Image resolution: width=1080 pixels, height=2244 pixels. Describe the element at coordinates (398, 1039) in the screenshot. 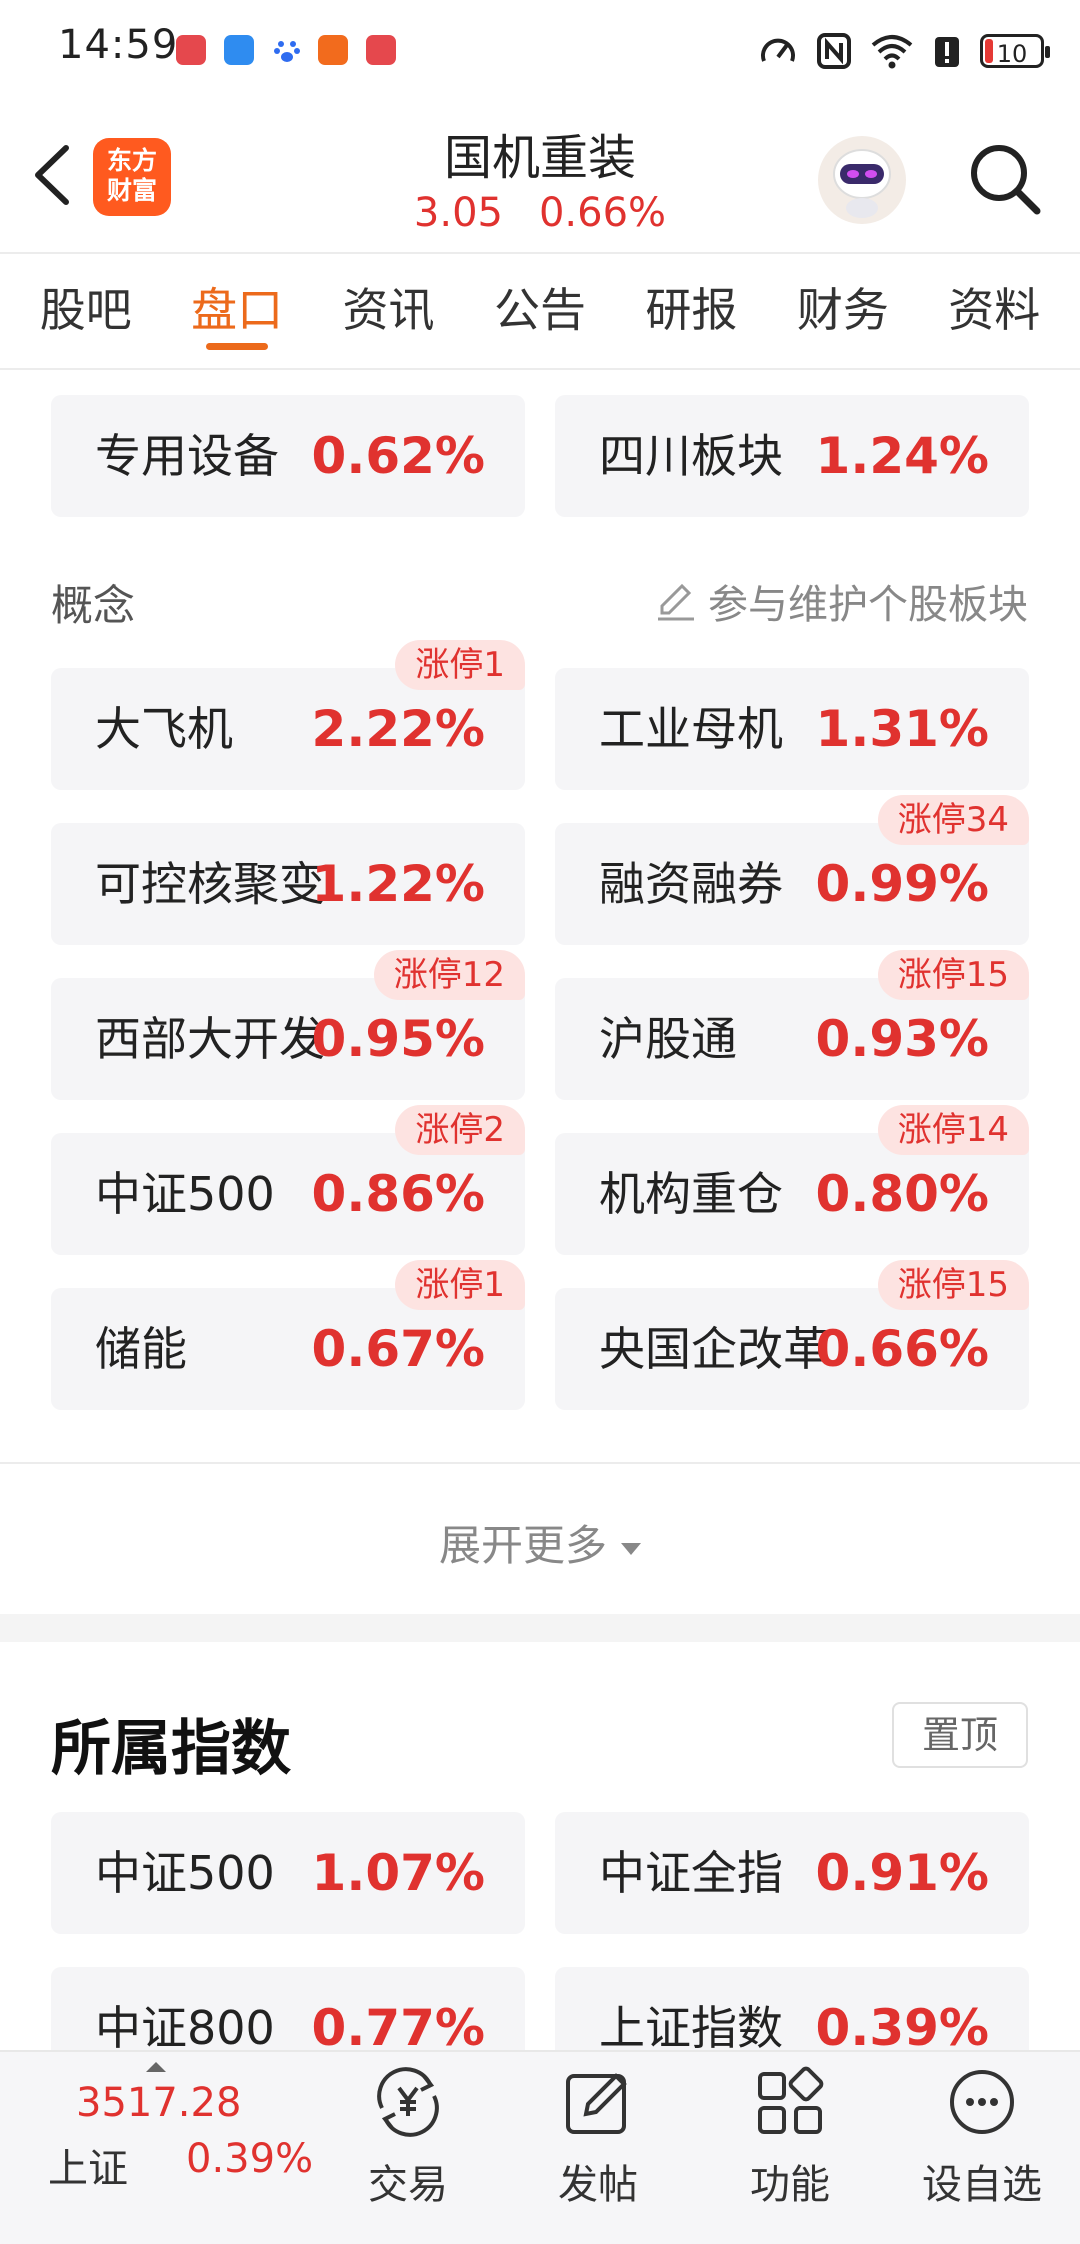

I see `board-pct: 0.95%` at that location.